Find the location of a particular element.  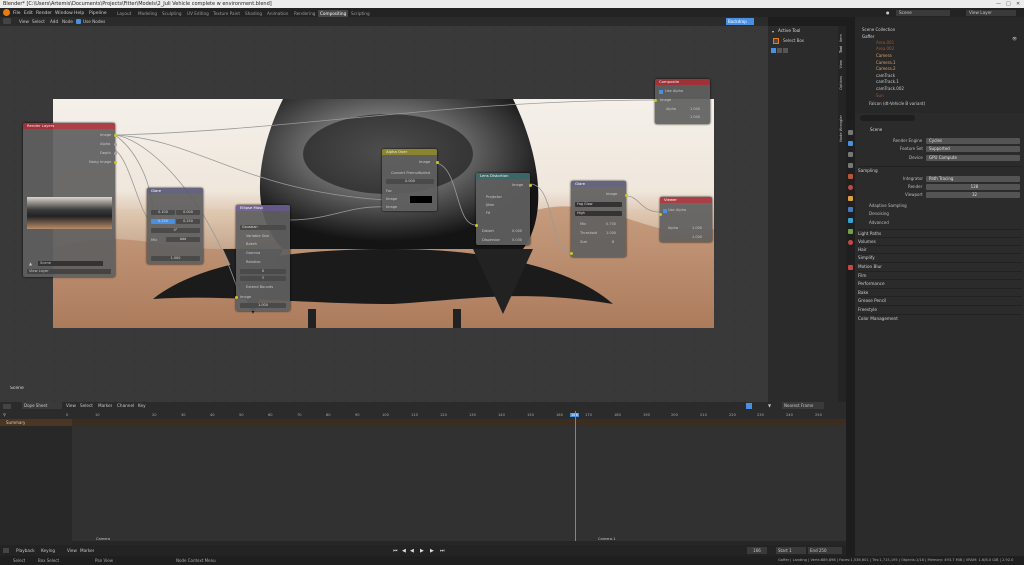

play-reverse-icon: ◀ is located at coordinates (412, 551).